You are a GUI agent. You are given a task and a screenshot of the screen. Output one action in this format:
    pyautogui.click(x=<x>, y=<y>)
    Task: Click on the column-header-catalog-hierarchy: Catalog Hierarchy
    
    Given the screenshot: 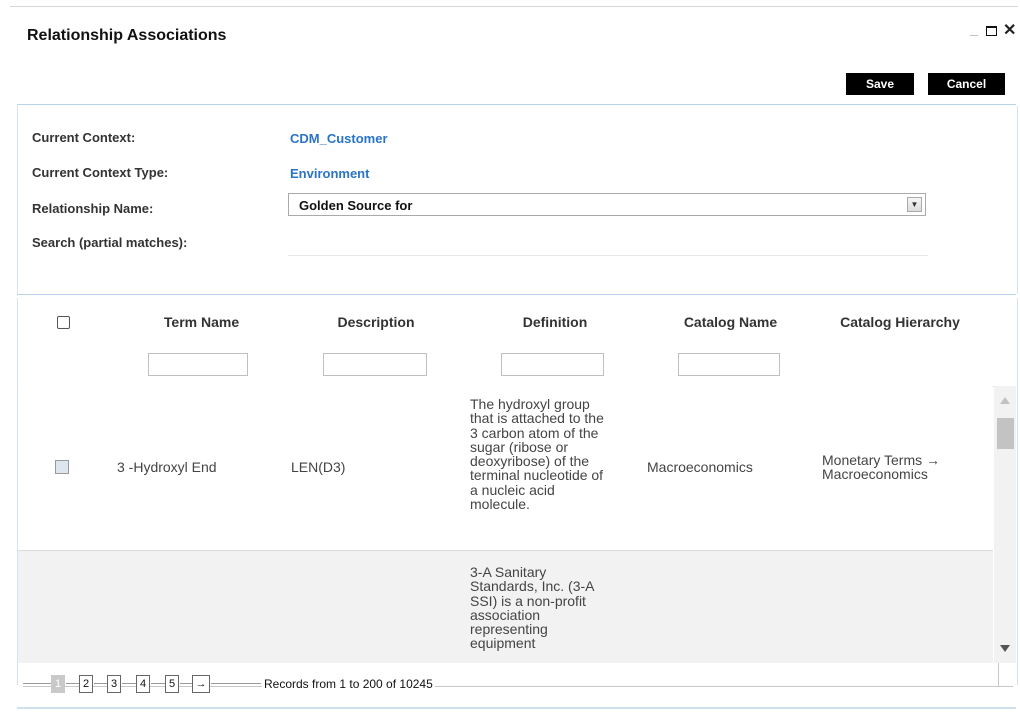 What is the action you would take?
    pyautogui.click(x=900, y=322)
    